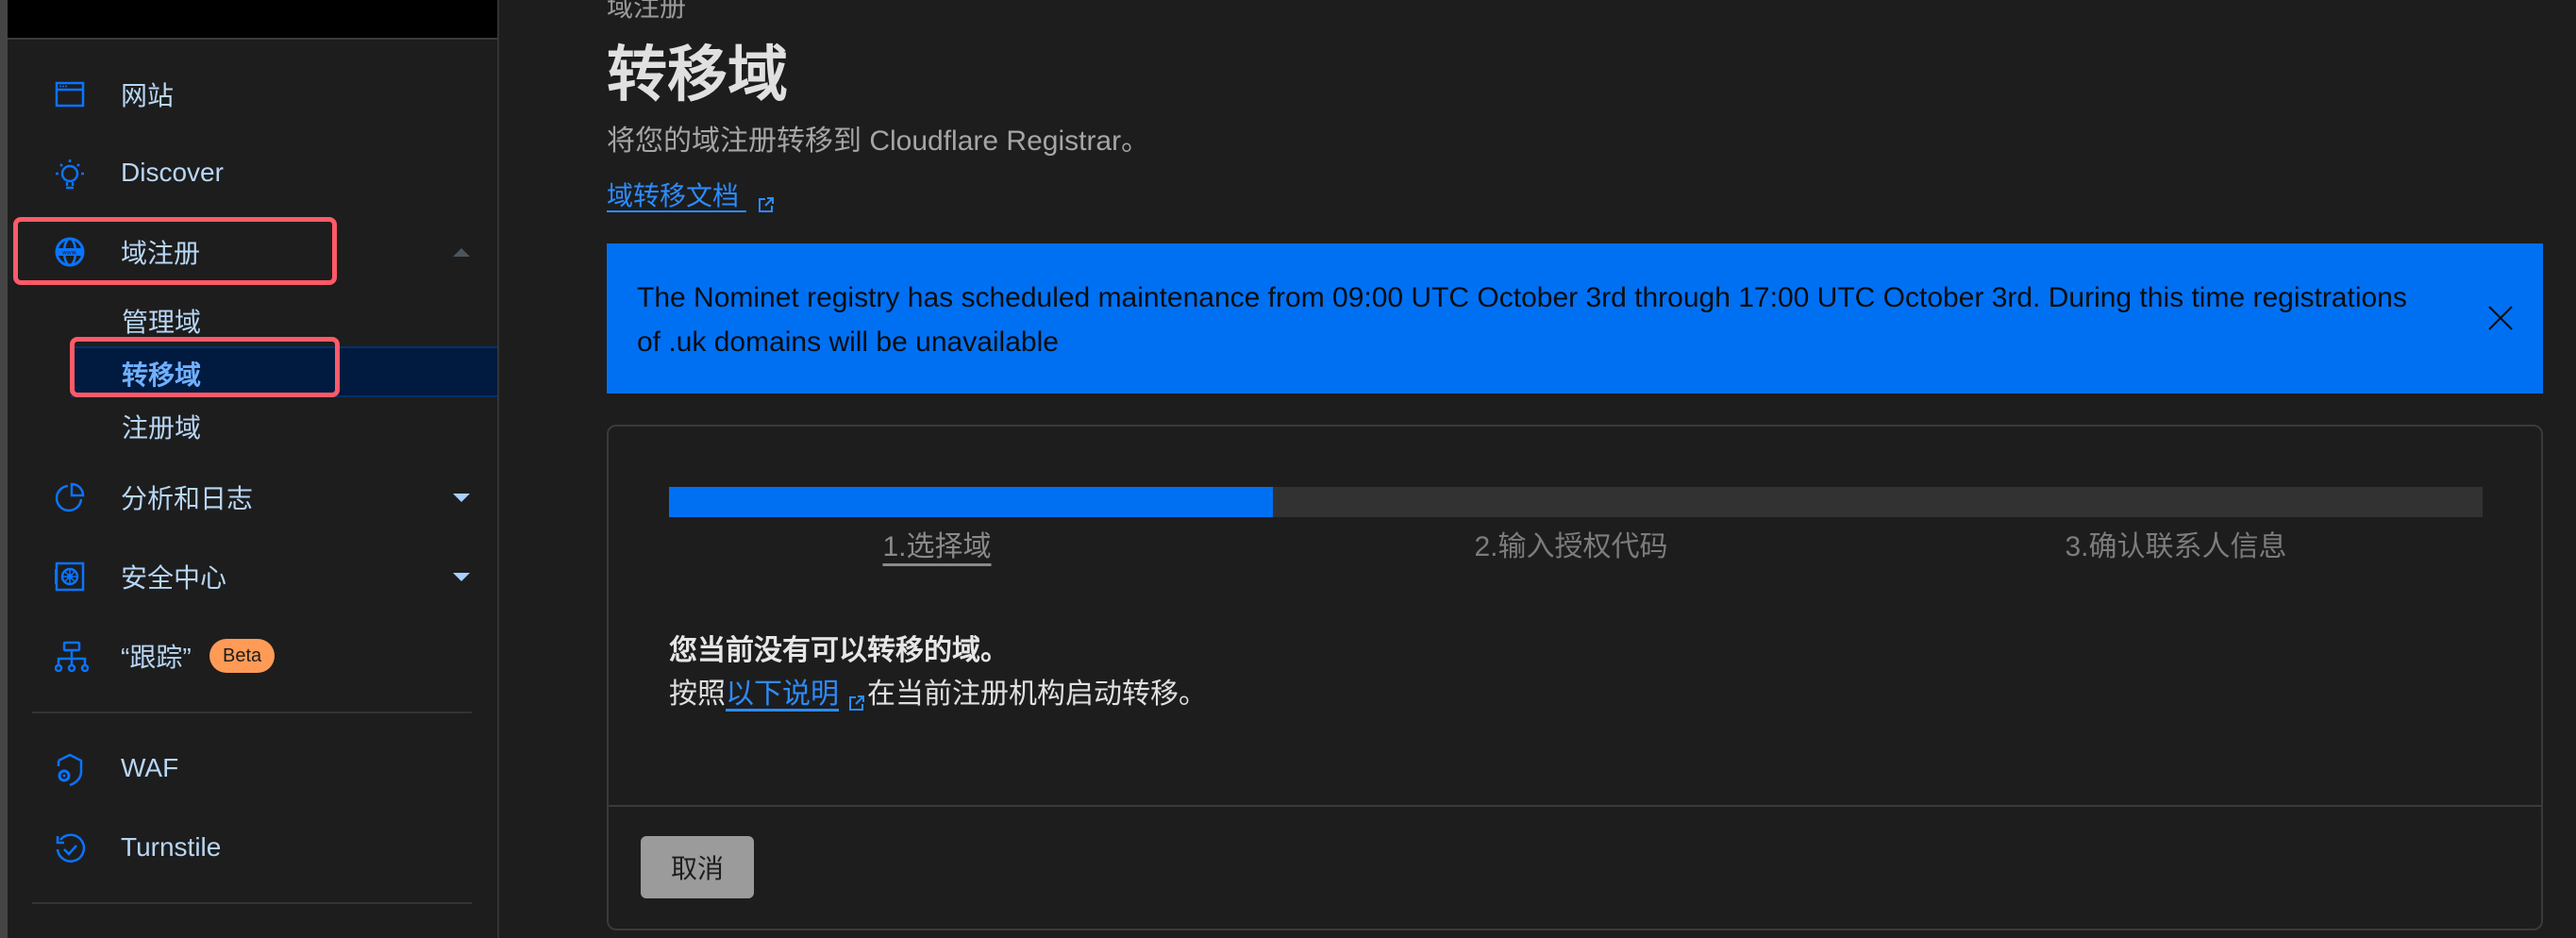 This screenshot has height=938, width=2576. What do you see at coordinates (2500, 318) in the screenshot?
I see `close-icon` at bounding box center [2500, 318].